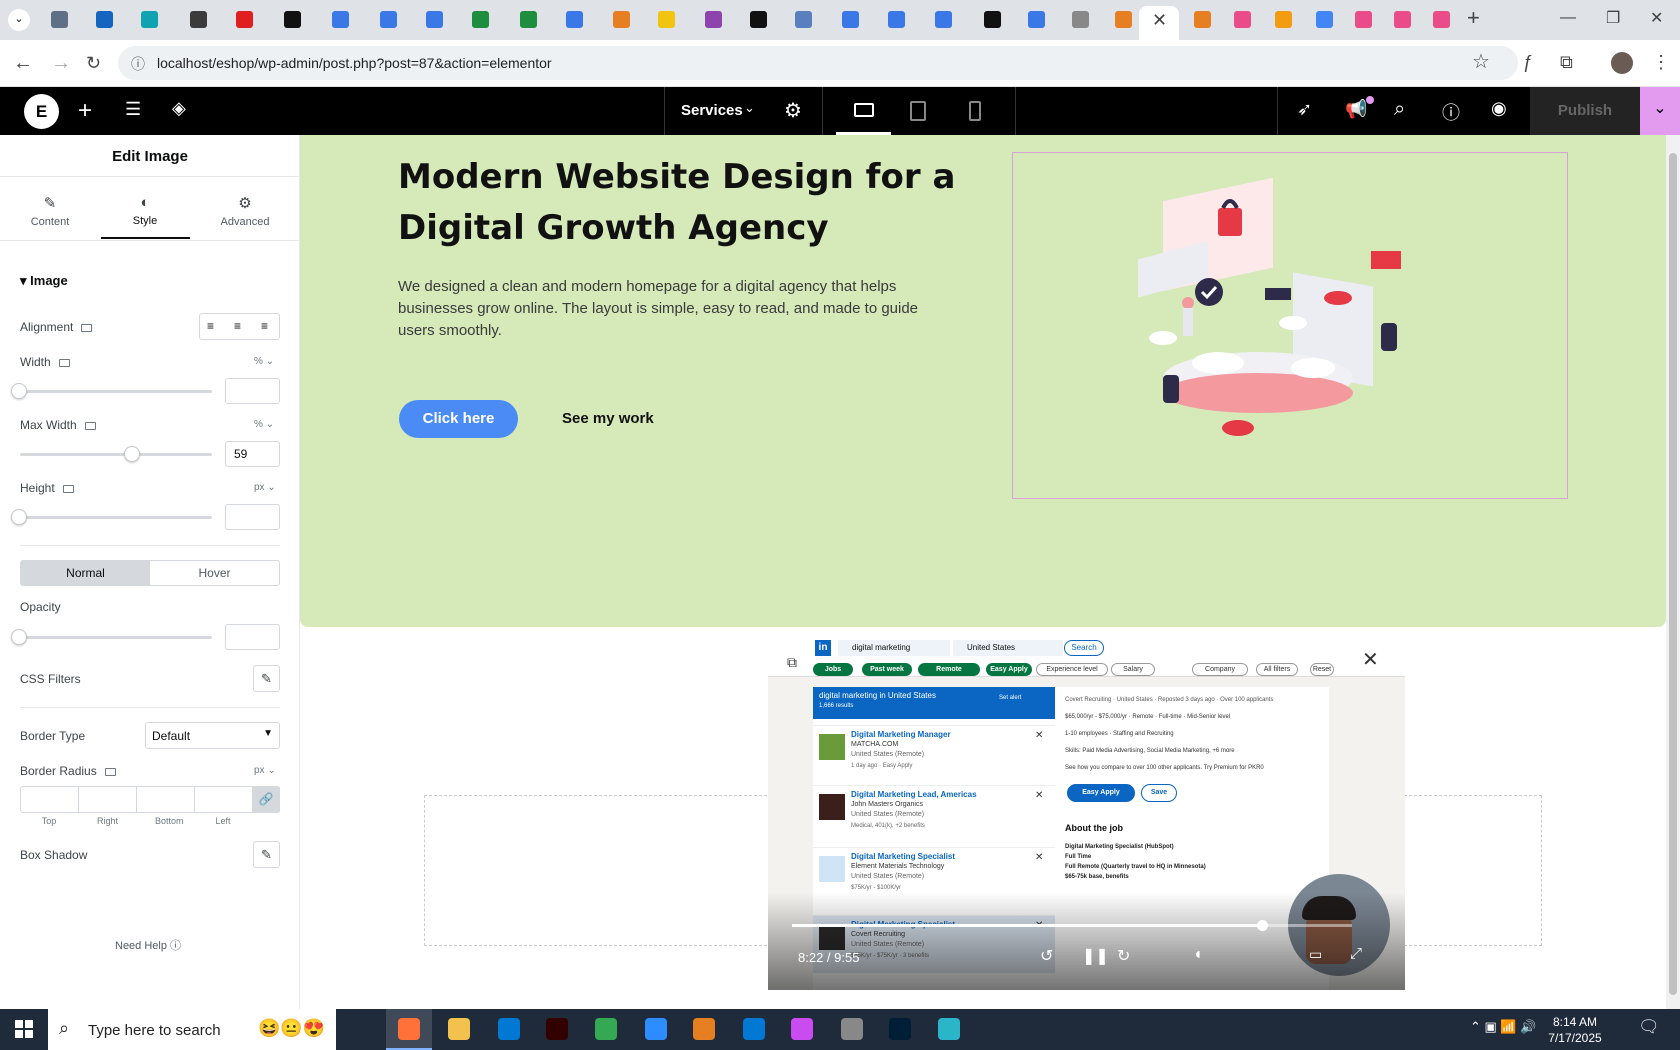 Image resolution: width=1680 pixels, height=1050 pixels. What do you see at coordinates (1009, 669) in the screenshot?
I see `filter-pill: Easy Apply` at bounding box center [1009, 669].